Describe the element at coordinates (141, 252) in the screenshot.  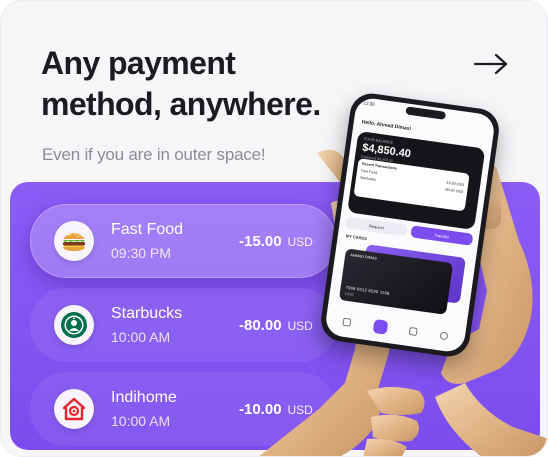
I see `transaction-time: 09:30 PM` at that location.